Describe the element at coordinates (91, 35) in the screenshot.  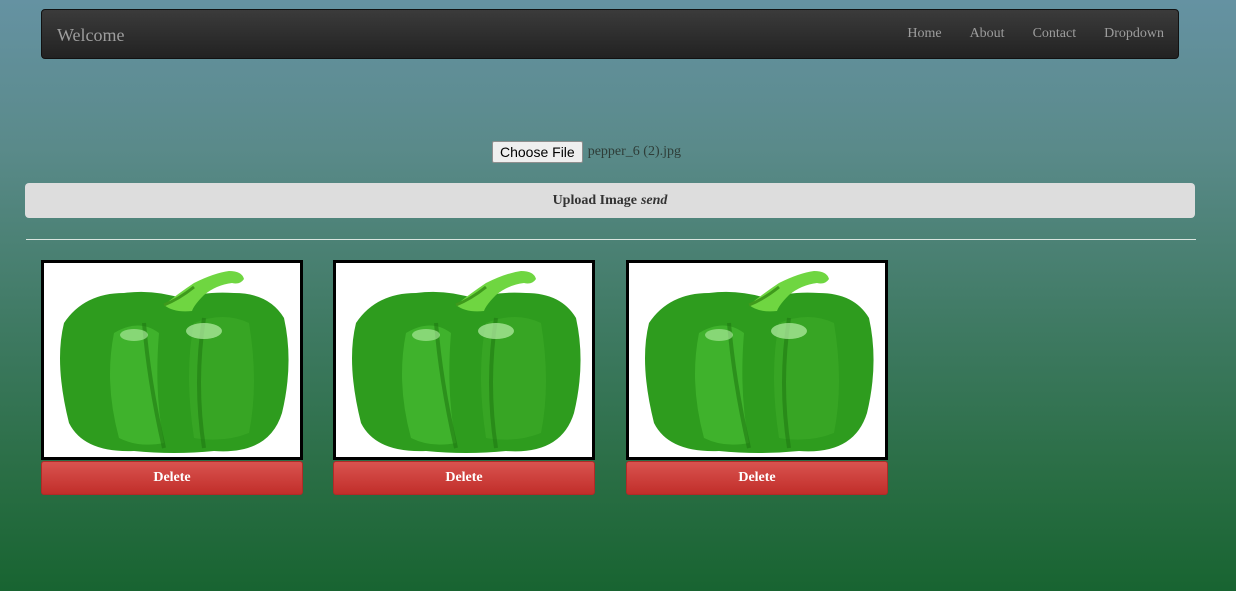
I see `brand-link: Welcome` at that location.